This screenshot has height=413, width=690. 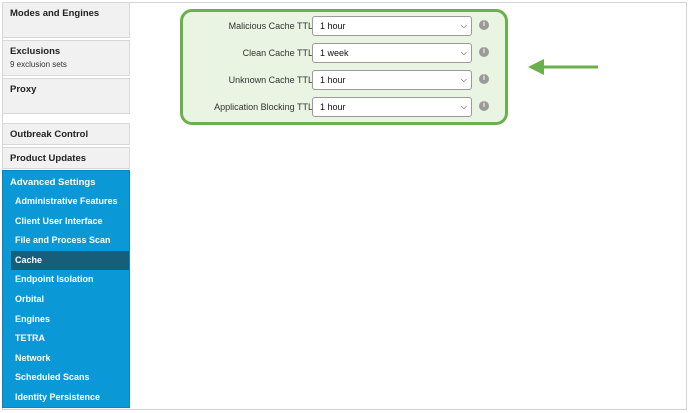 I want to click on clean-cache-ttl-select: 1 week ⌵, so click(x=392, y=53).